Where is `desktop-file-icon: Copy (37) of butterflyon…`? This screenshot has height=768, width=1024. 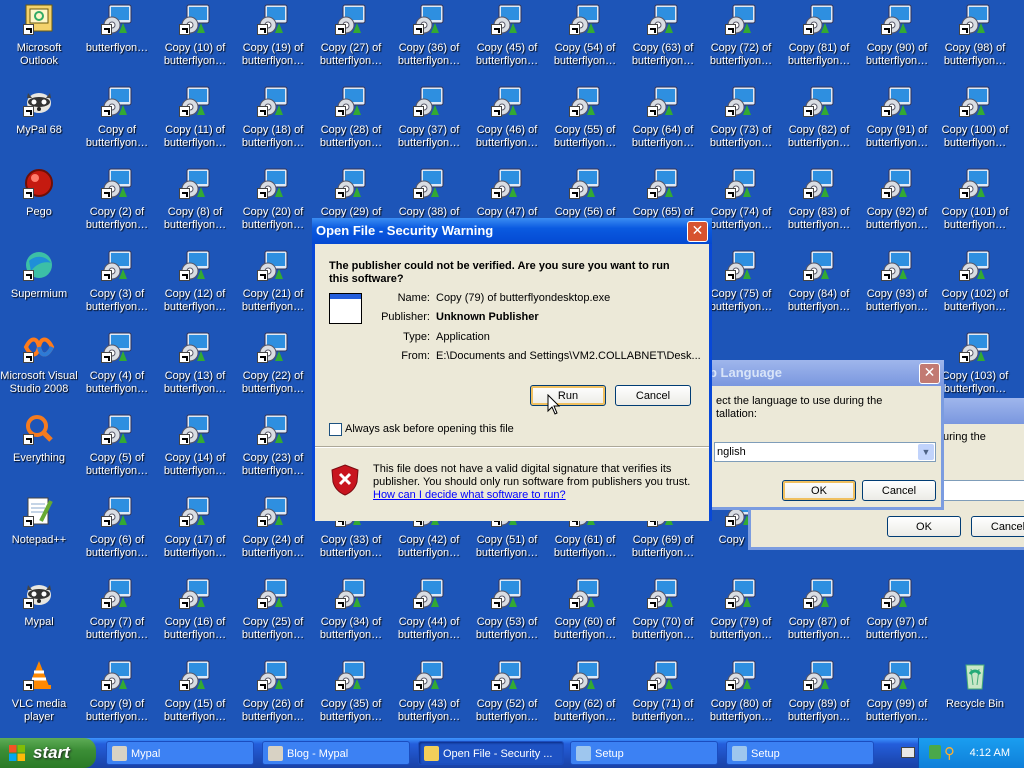
desktop-file-icon: Copy (37) of butterflyon… is located at coordinates (429, 125).